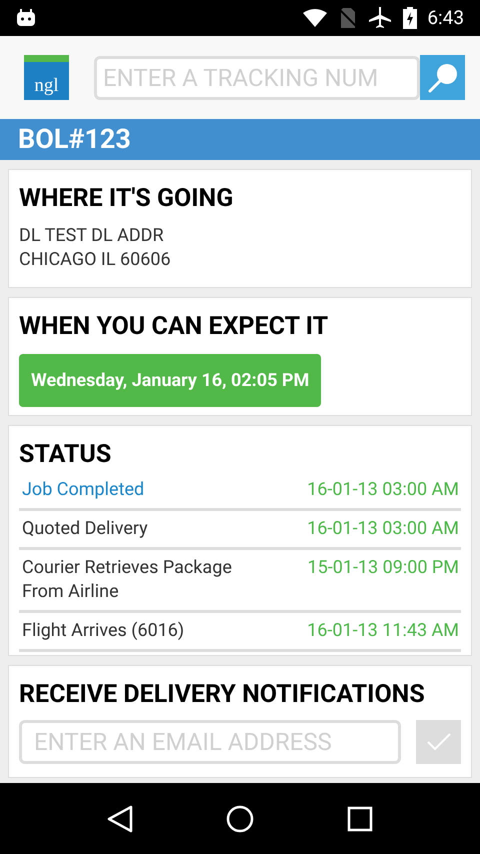  What do you see at coordinates (126, 199) in the screenshot?
I see `section-heading: WHERE IT'S GOING` at bounding box center [126, 199].